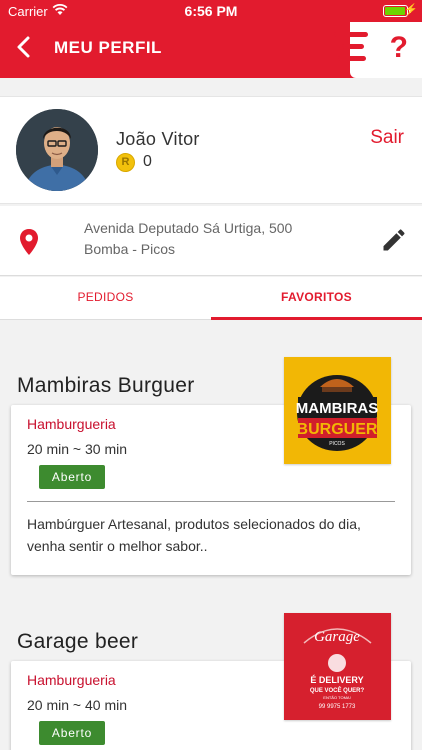  I want to click on restaurant-name: Garage beer, so click(78, 641).